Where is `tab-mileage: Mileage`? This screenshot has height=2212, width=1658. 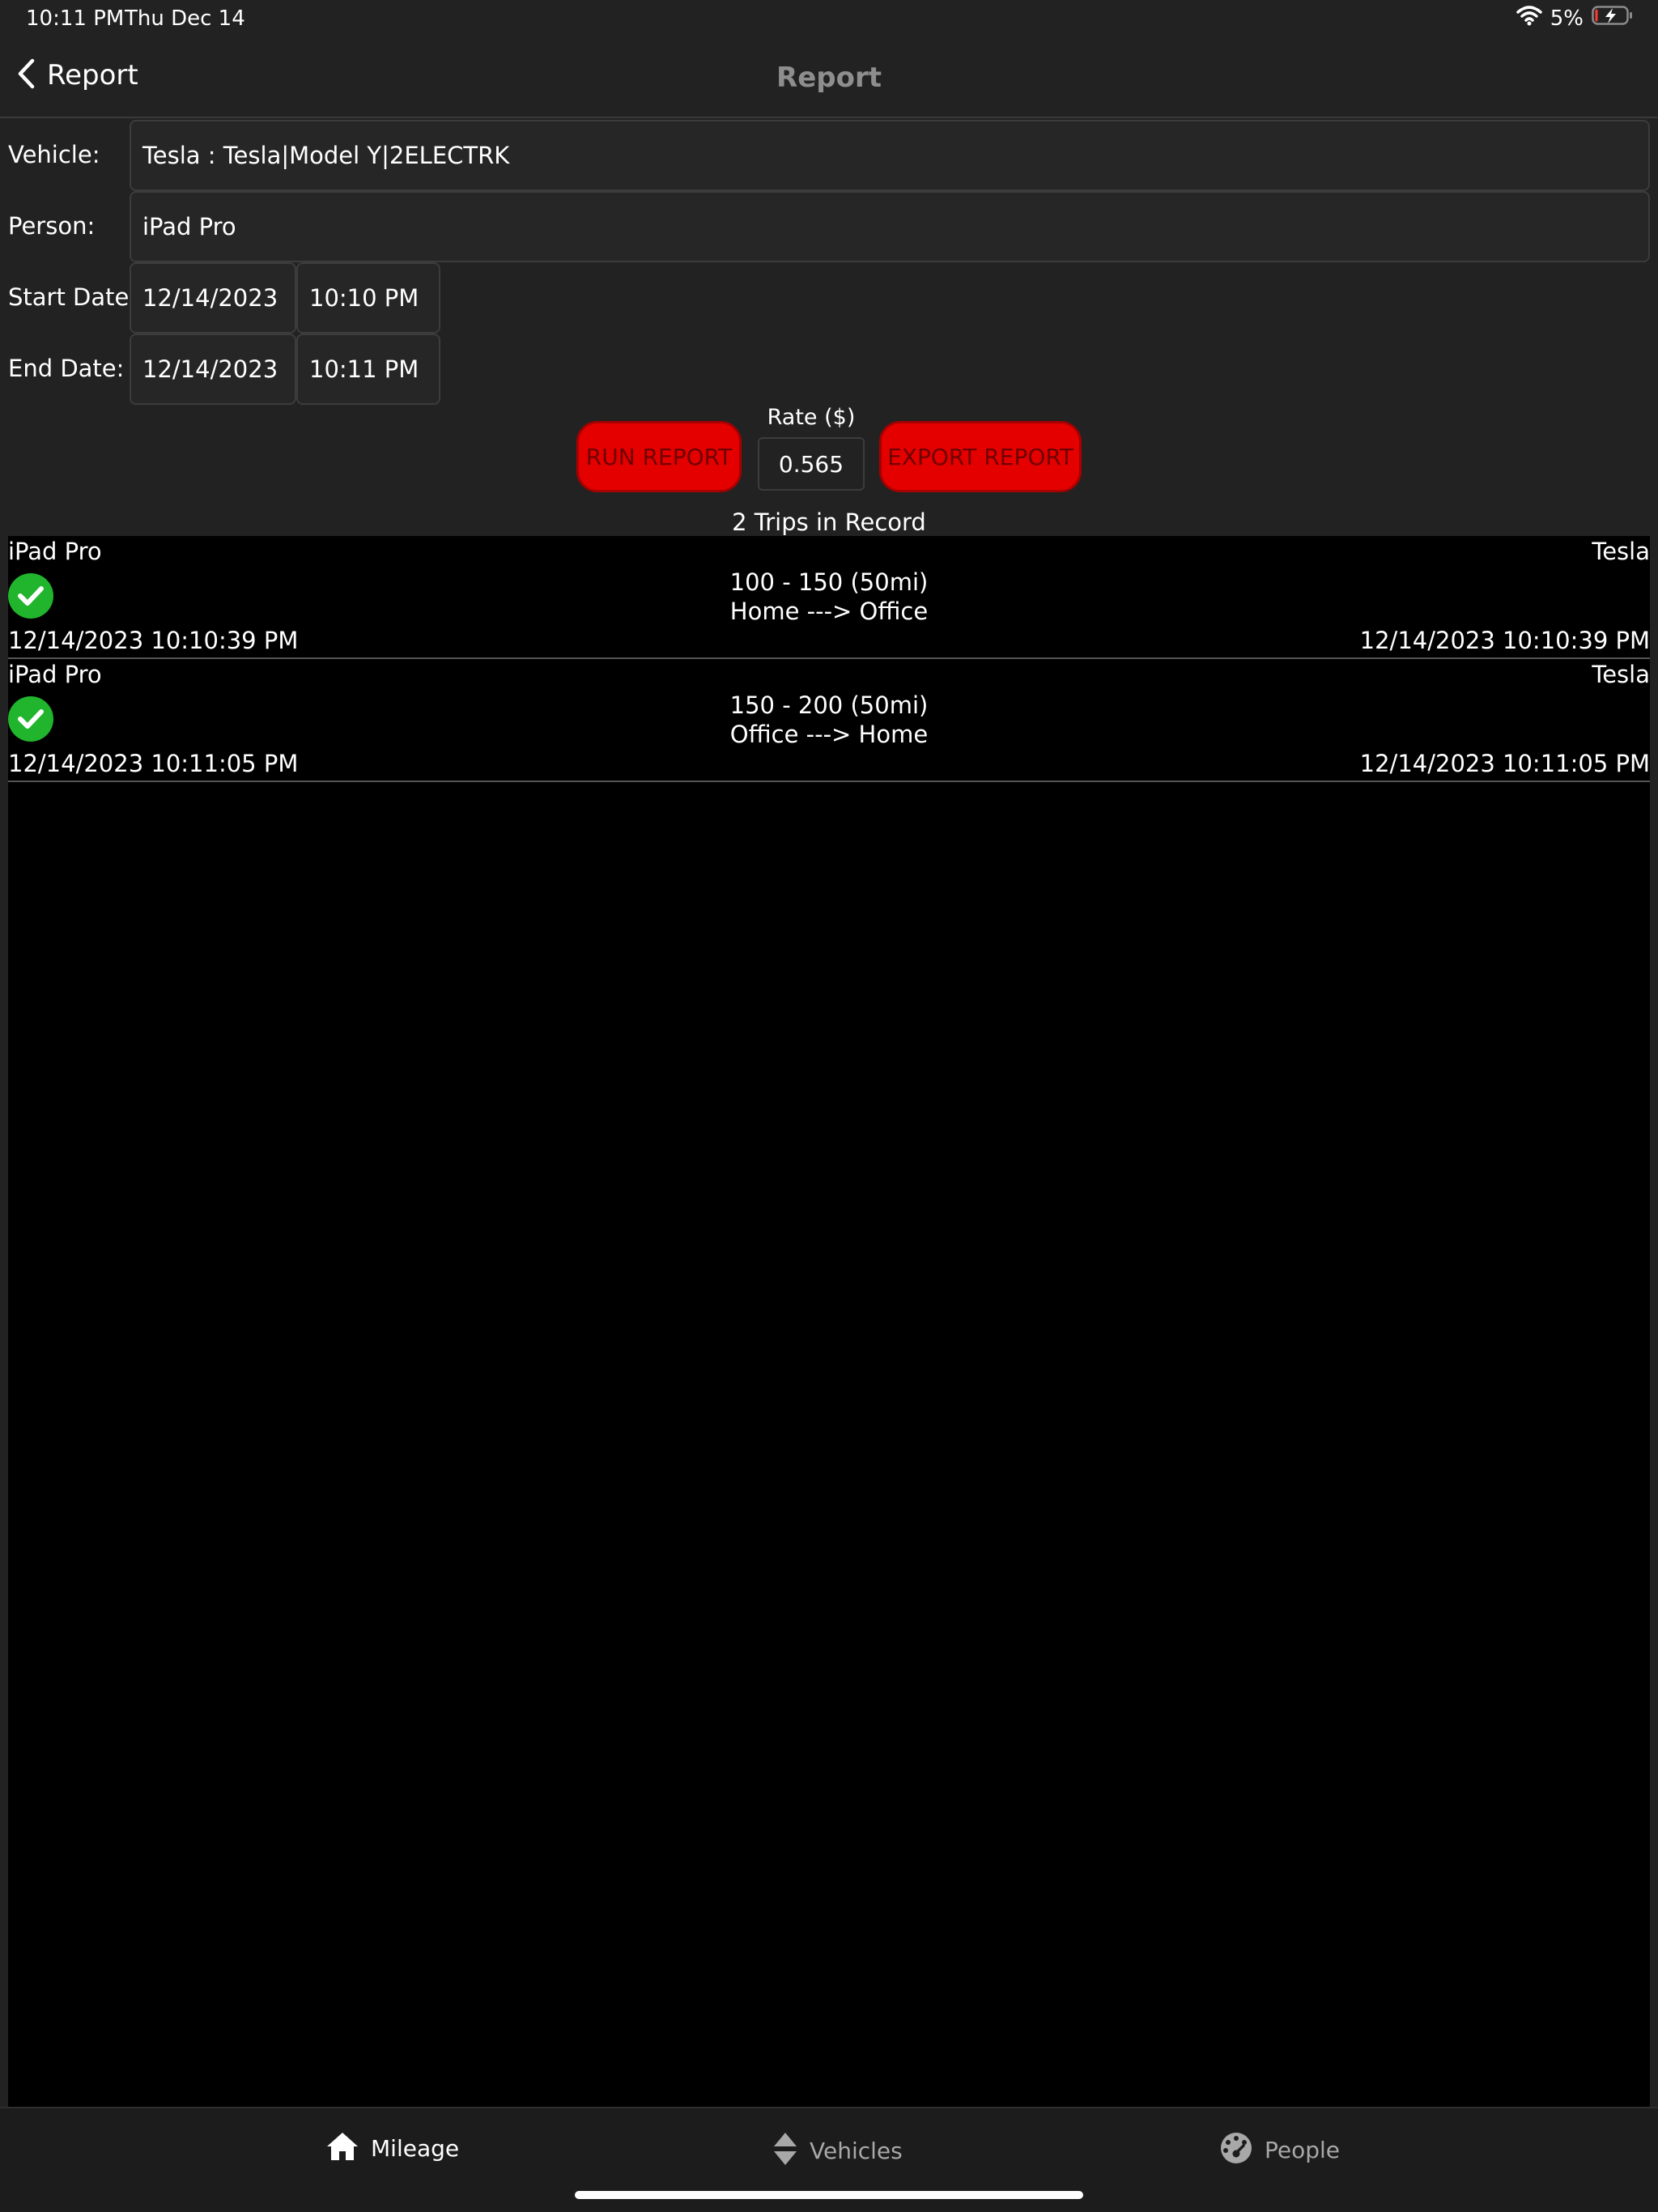
tab-mileage: Mileage is located at coordinates (392, 2148).